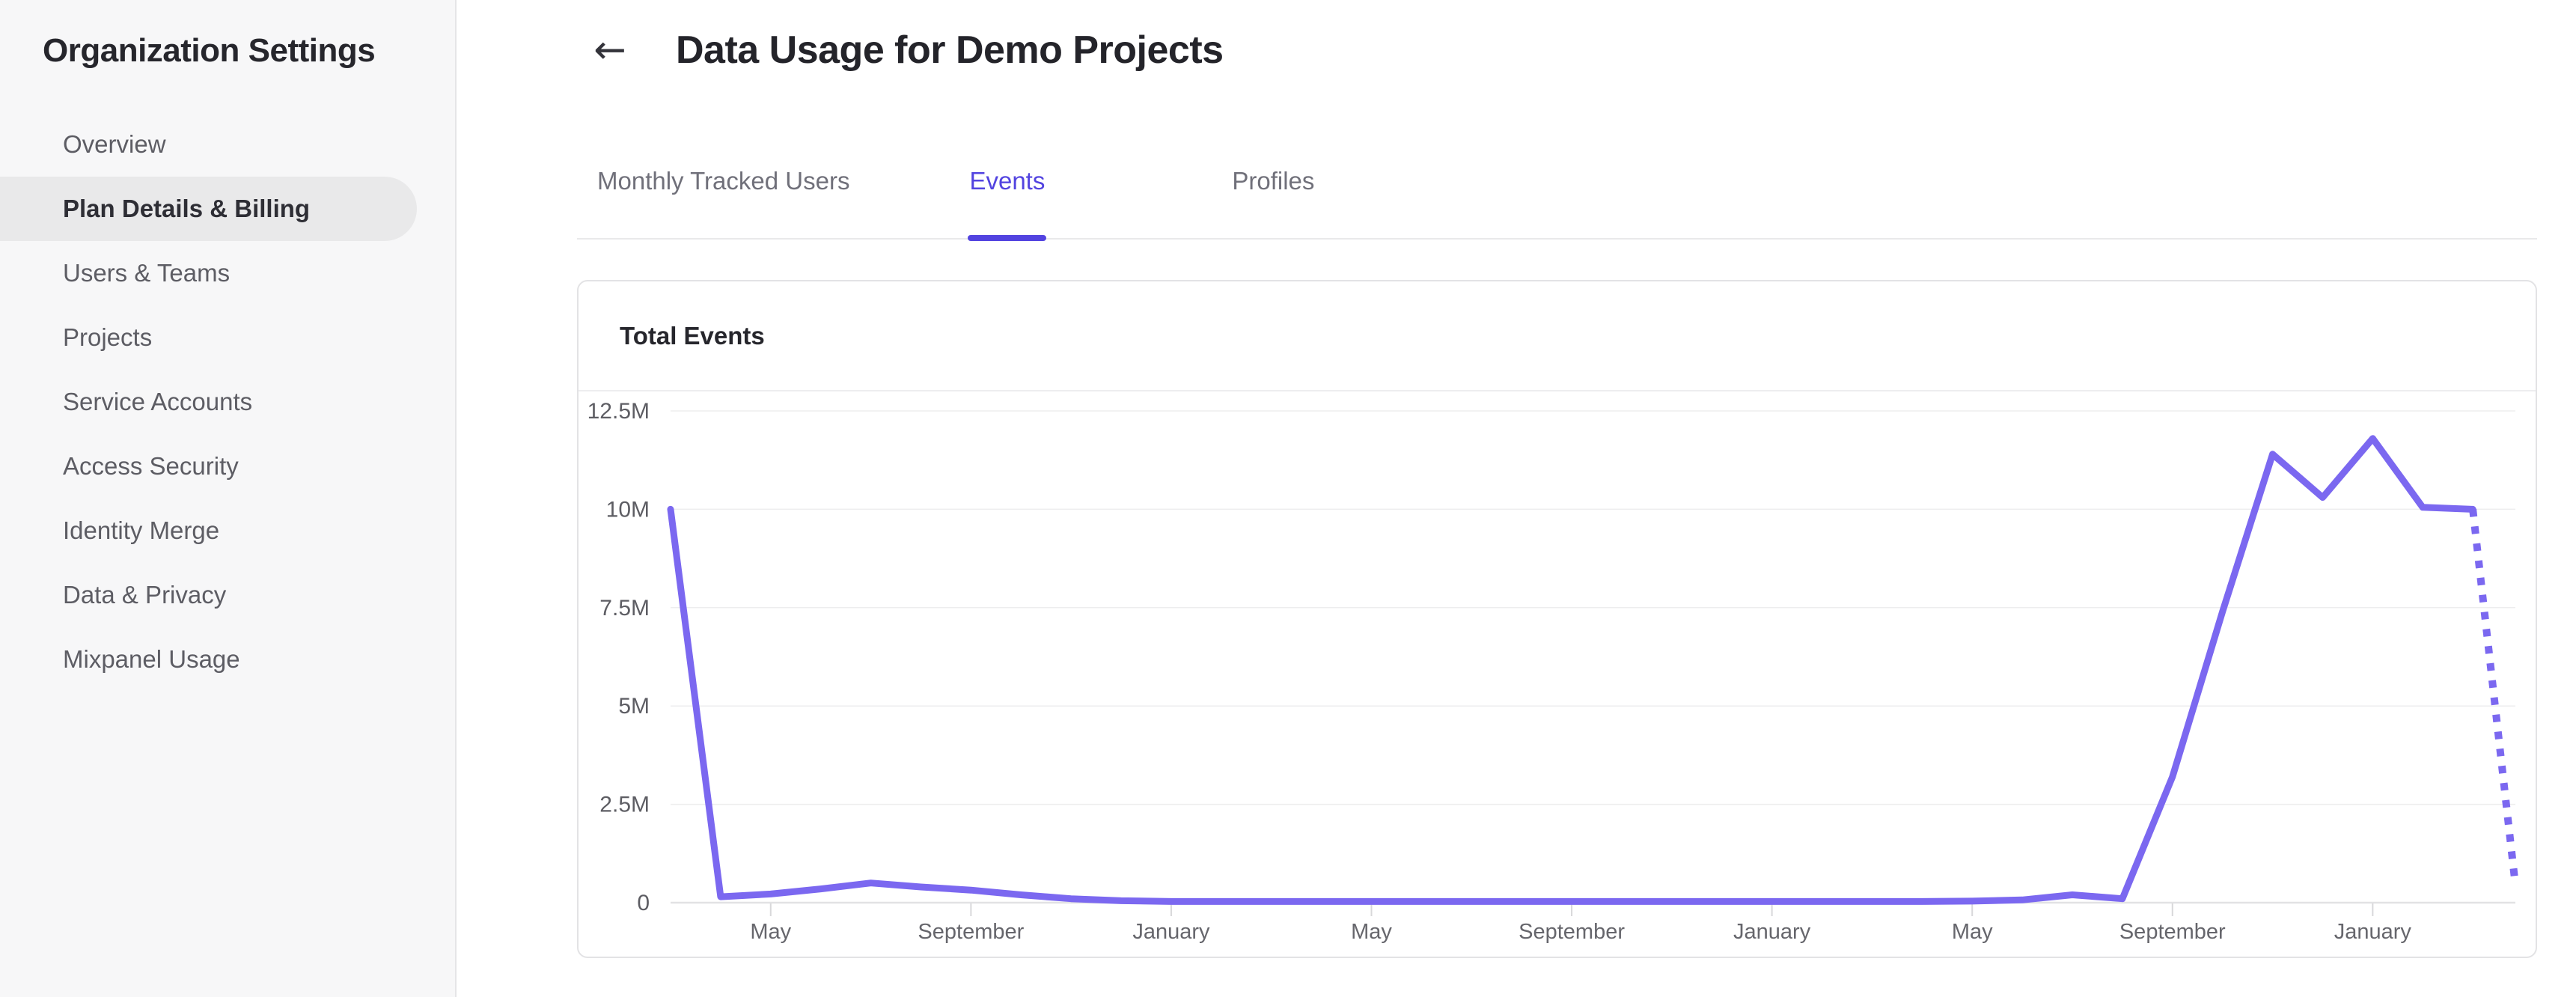 The height and width of the screenshot is (997, 2576). I want to click on back-arrow-icon: ←, so click(609, 50).